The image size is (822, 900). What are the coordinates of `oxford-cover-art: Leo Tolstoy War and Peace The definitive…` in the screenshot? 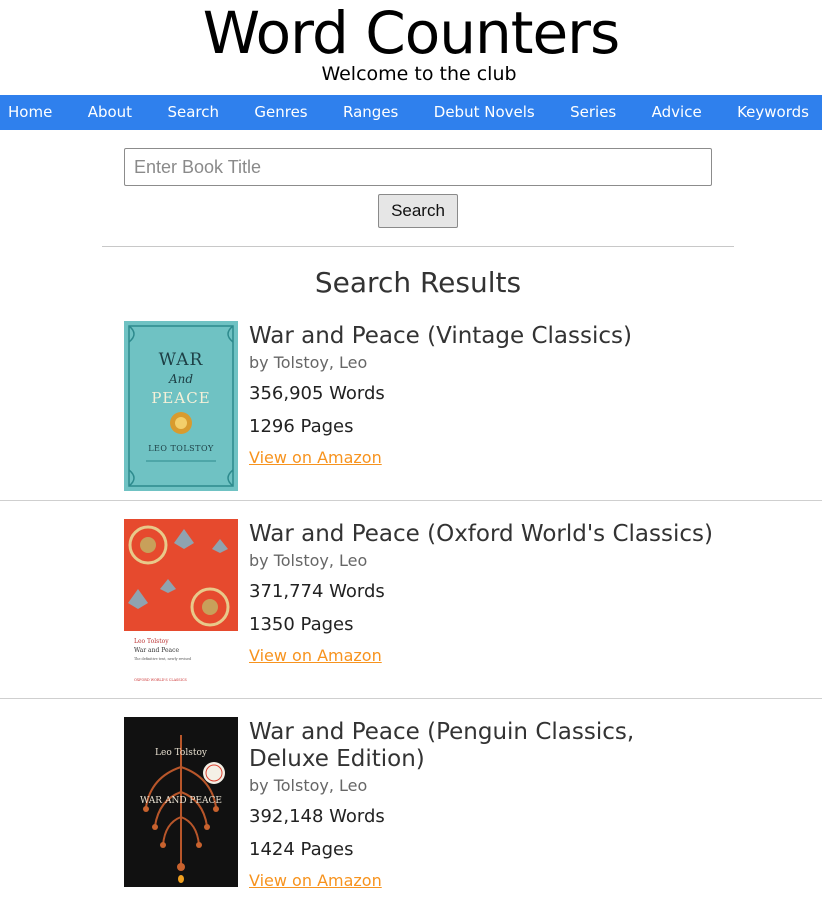 It's located at (181, 604).